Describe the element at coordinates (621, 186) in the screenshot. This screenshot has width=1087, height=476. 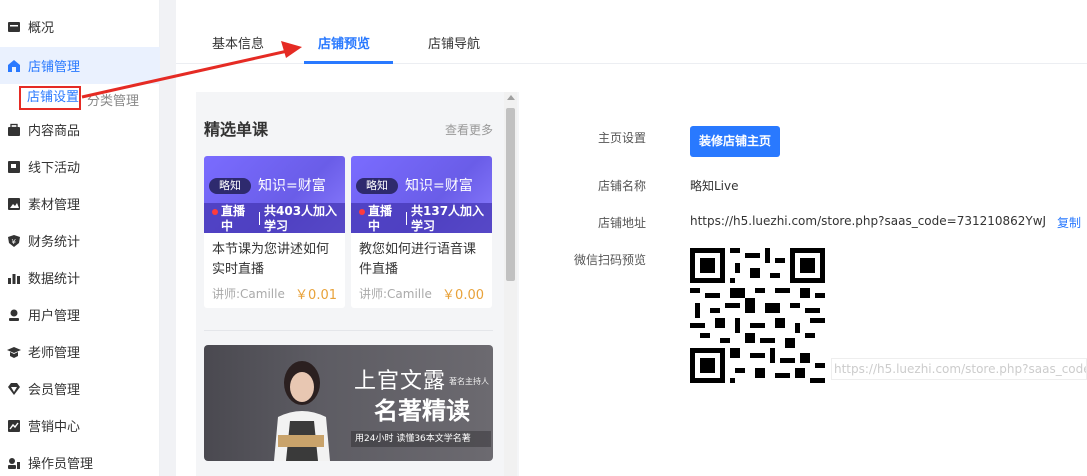
I see `store-name-label: 店铺名称` at that location.